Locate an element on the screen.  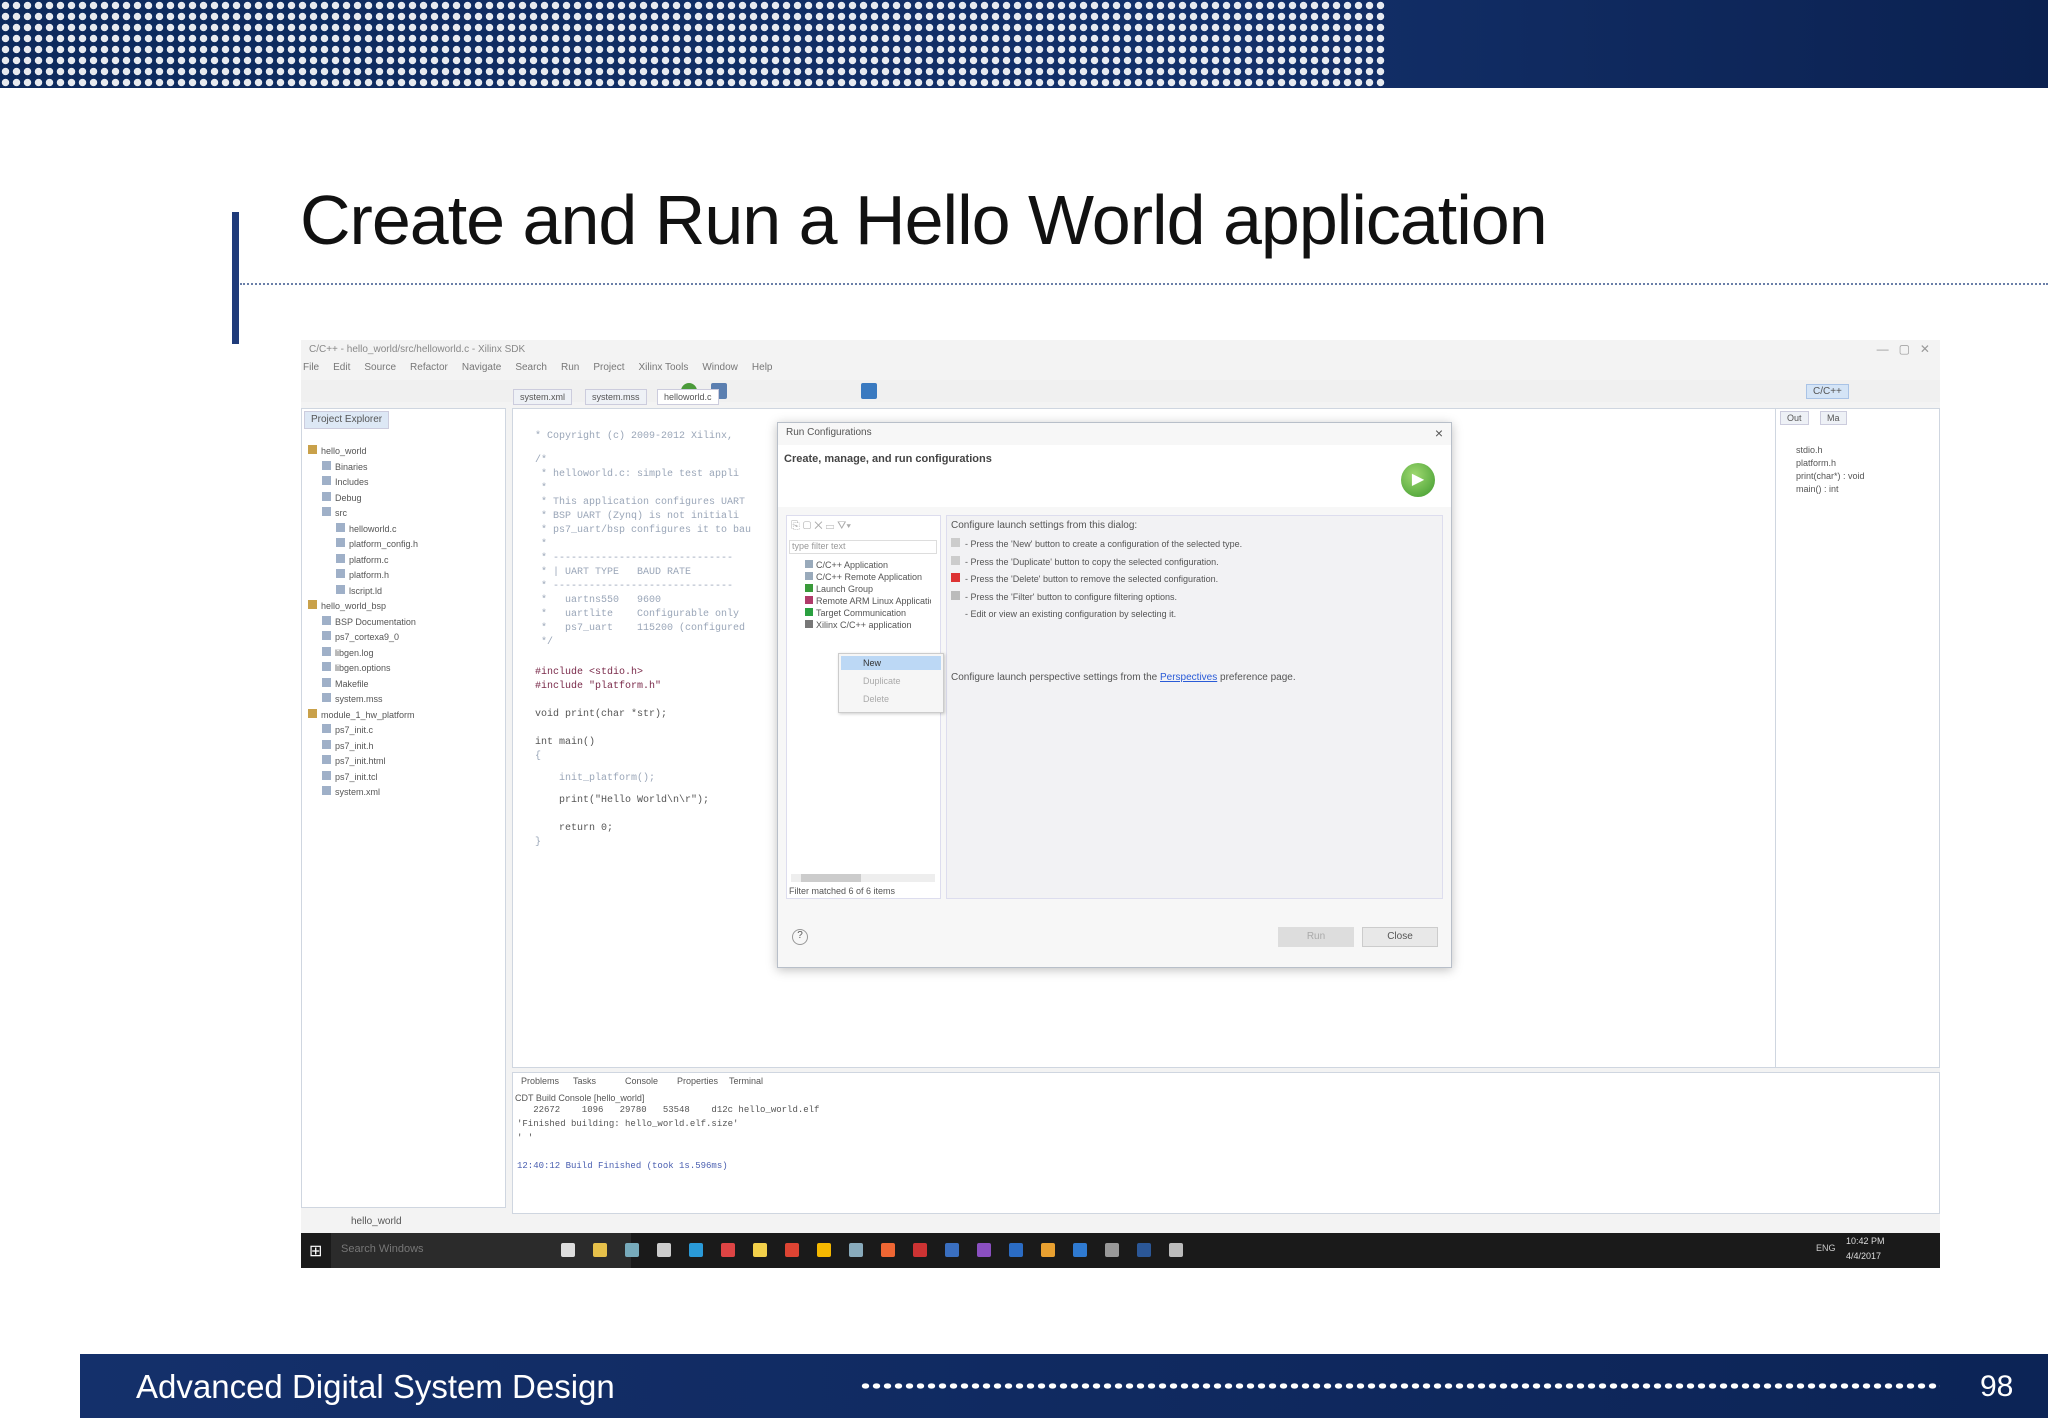
tab-ma: Ma is located at coordinates (1833, 418).